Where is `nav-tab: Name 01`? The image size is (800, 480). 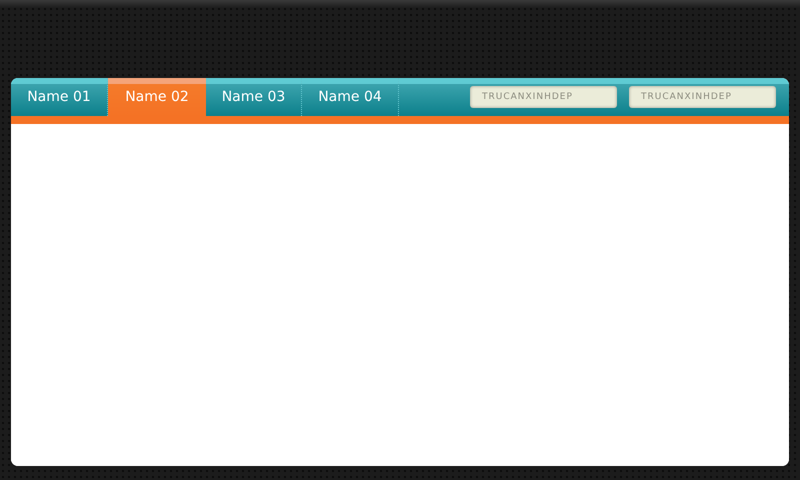
nav-tab: Name 01 is located at coordinates (59, 97).